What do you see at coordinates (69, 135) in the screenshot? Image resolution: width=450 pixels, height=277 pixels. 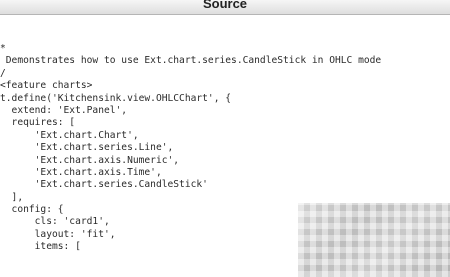 I see `code-line: 'Ext.chart.Chart',` at bounding box center [69, 135].